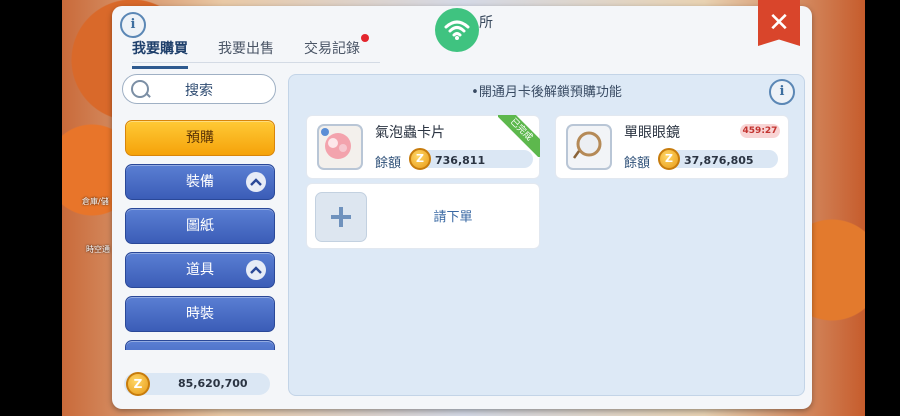 The height and width of the screenshot is (416, 900). Describe the element at coordinates (882, 208) in the screenshot. I see `letterbox-right` at that location.